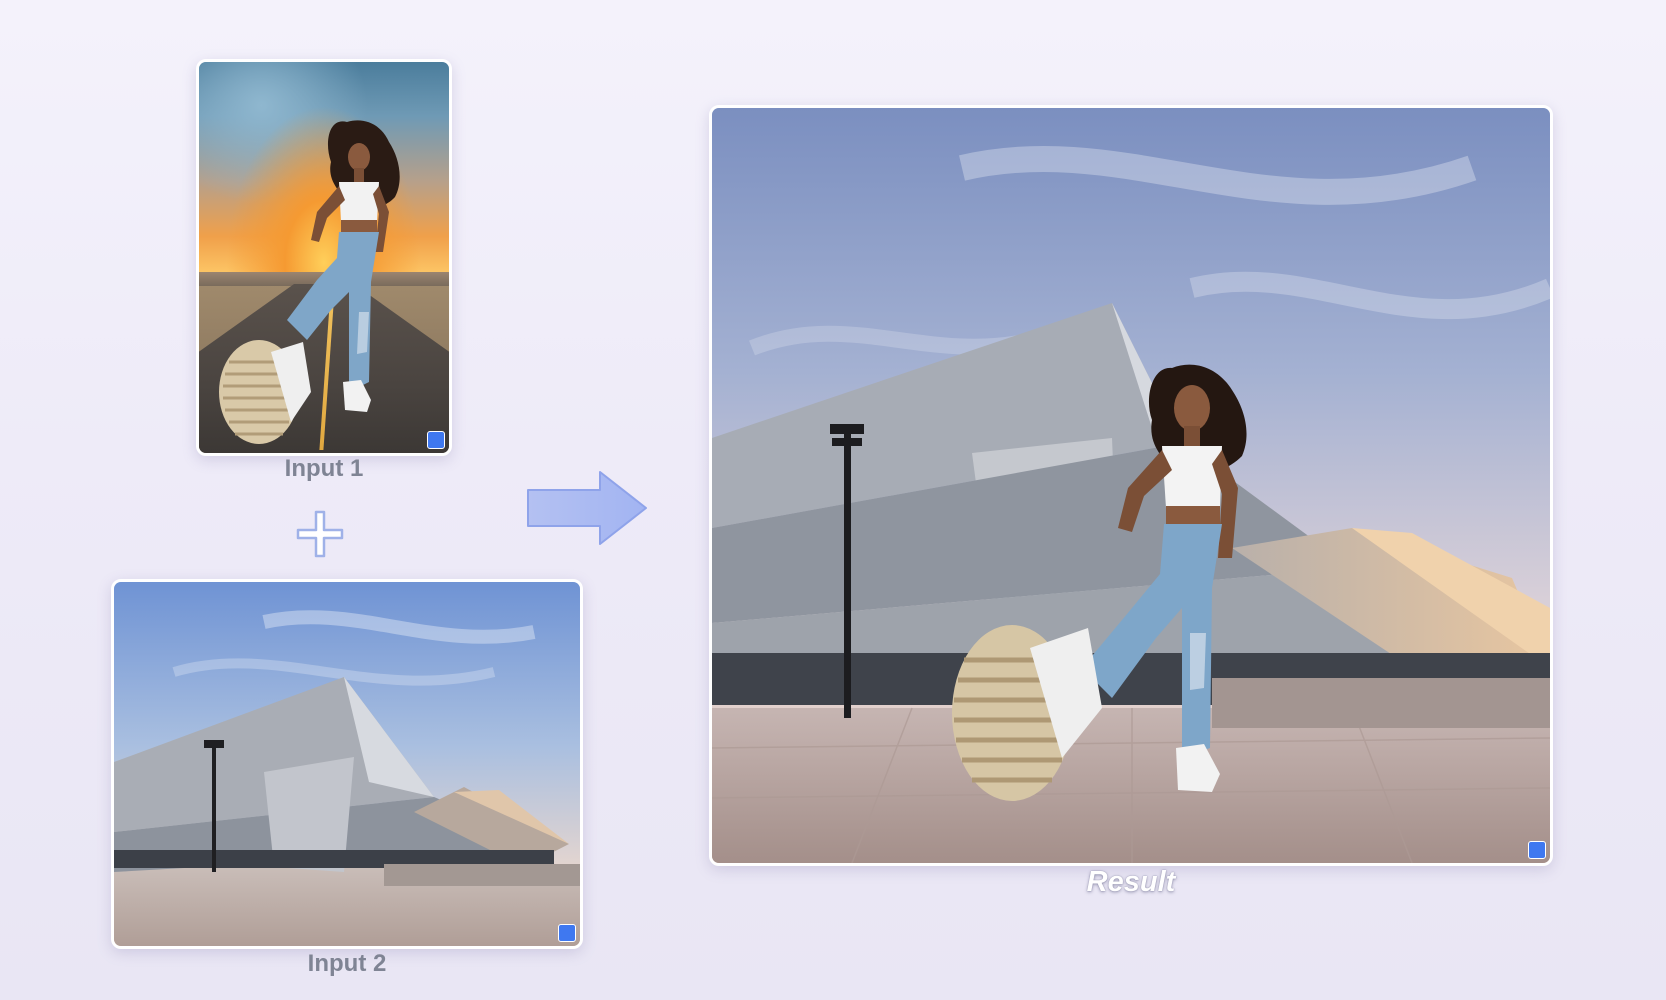 The width and height of the screenshot is (1666, 1000). Describe the element at coordinates (587, 508) in the screenshot. I see `arrow-right-icon` at that location.